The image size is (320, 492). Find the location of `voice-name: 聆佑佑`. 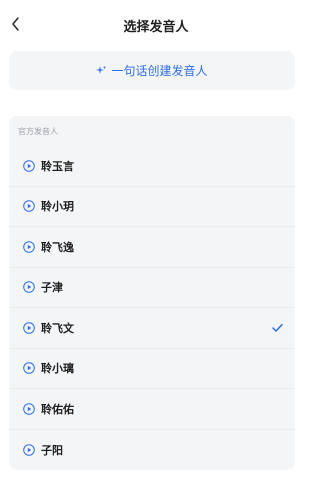

voice-name: 聆佑佑 is located at coordinates (57, 409).